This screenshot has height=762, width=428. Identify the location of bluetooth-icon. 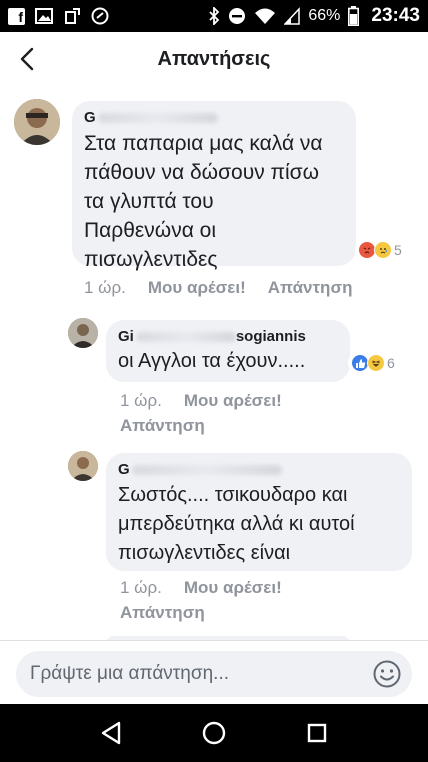
(214, 16).